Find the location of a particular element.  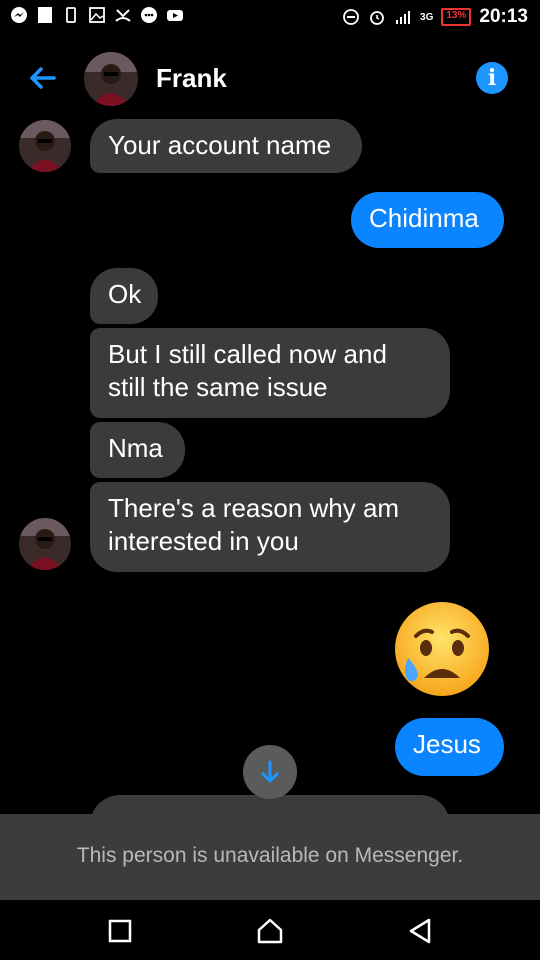

message-outgoing: Jesus is located at coordinates (449, 747).